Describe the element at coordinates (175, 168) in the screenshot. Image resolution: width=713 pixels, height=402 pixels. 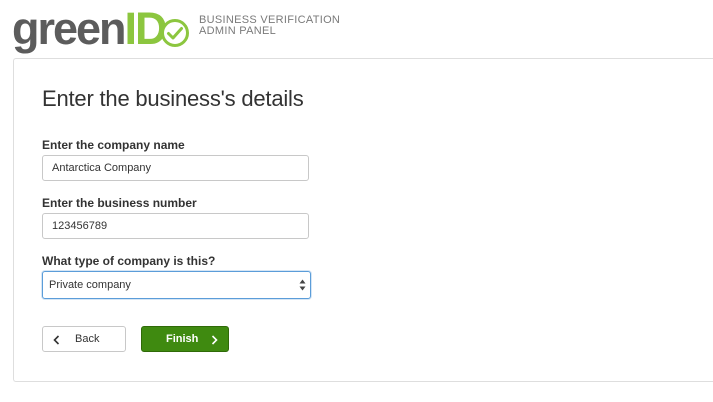
I see `company-name-input: Antarctica Company` at that location.